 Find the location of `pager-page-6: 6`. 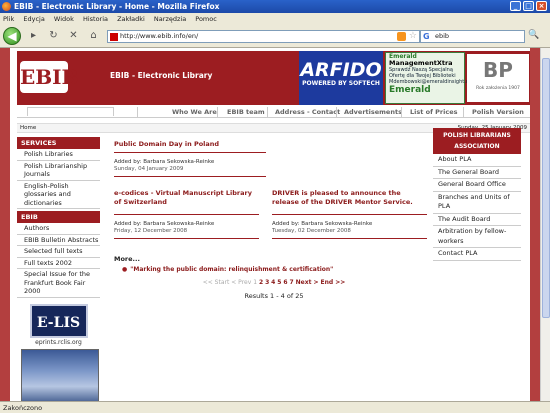

pager-page-6: 6 is located at coordinates (285, 282).